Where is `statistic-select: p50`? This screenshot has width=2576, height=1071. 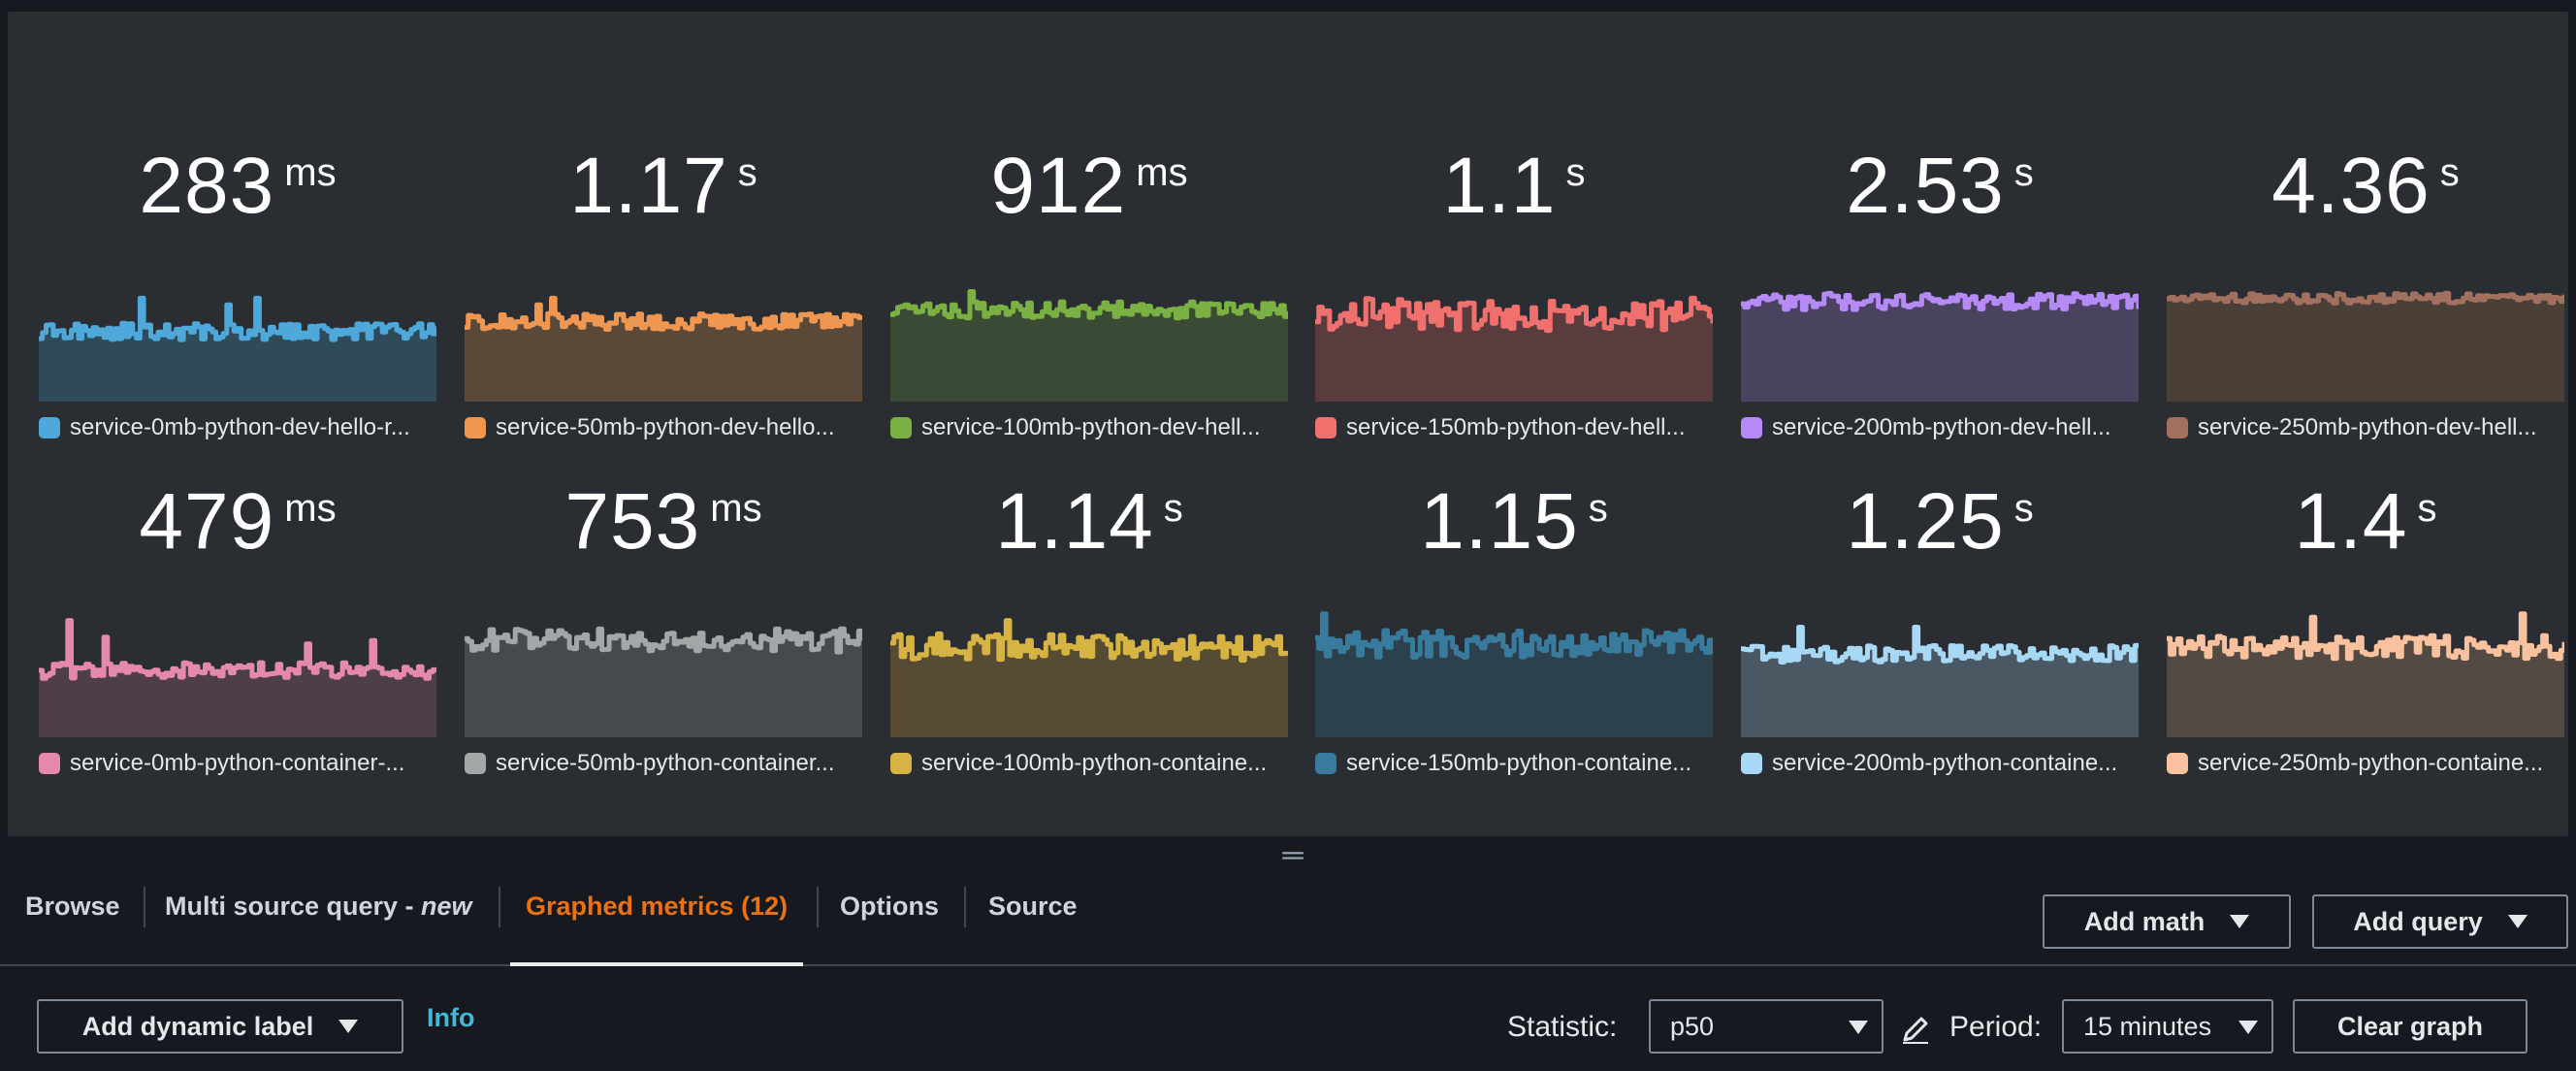
statistic-select: p50 is located at coordinates (1766, 1026).